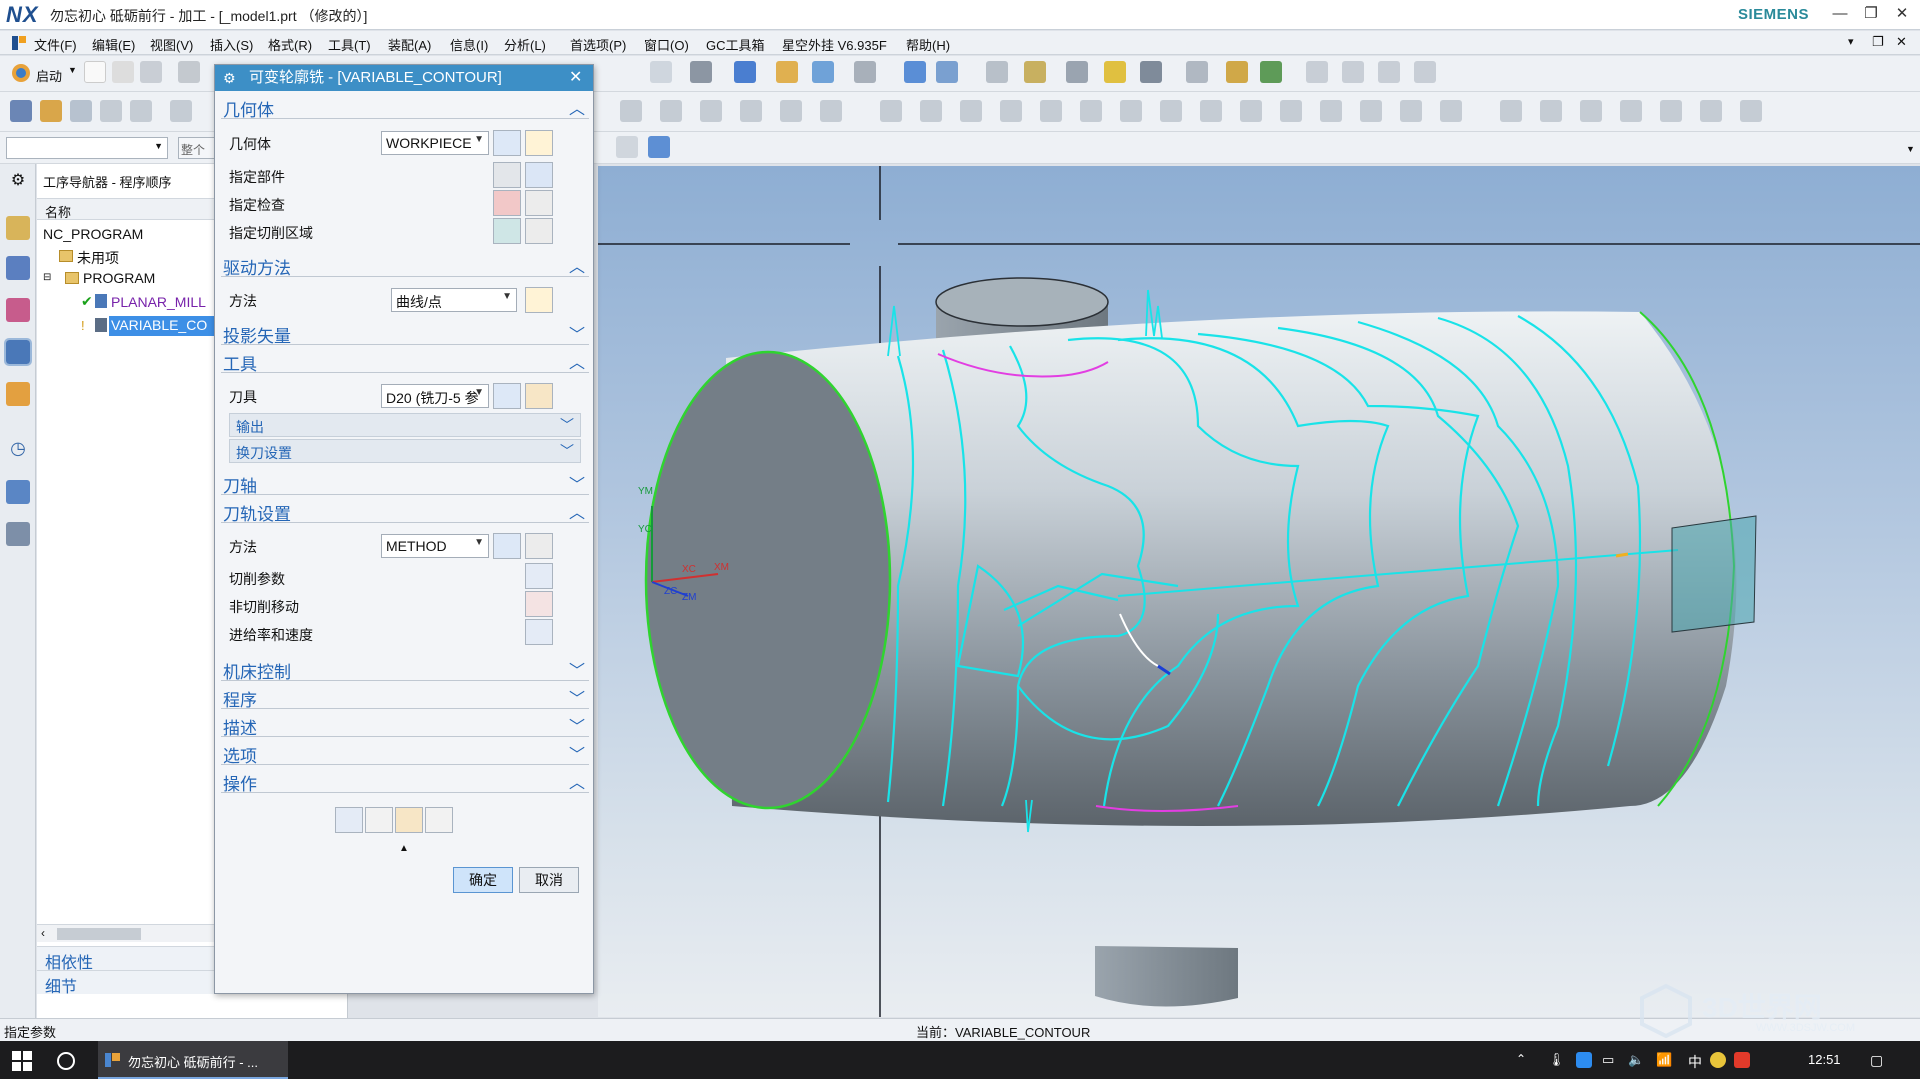 The image size is (1920, 1079). I want to click on tool-select: D20 (铣刀-5 参 ▼, so click(435, 396).